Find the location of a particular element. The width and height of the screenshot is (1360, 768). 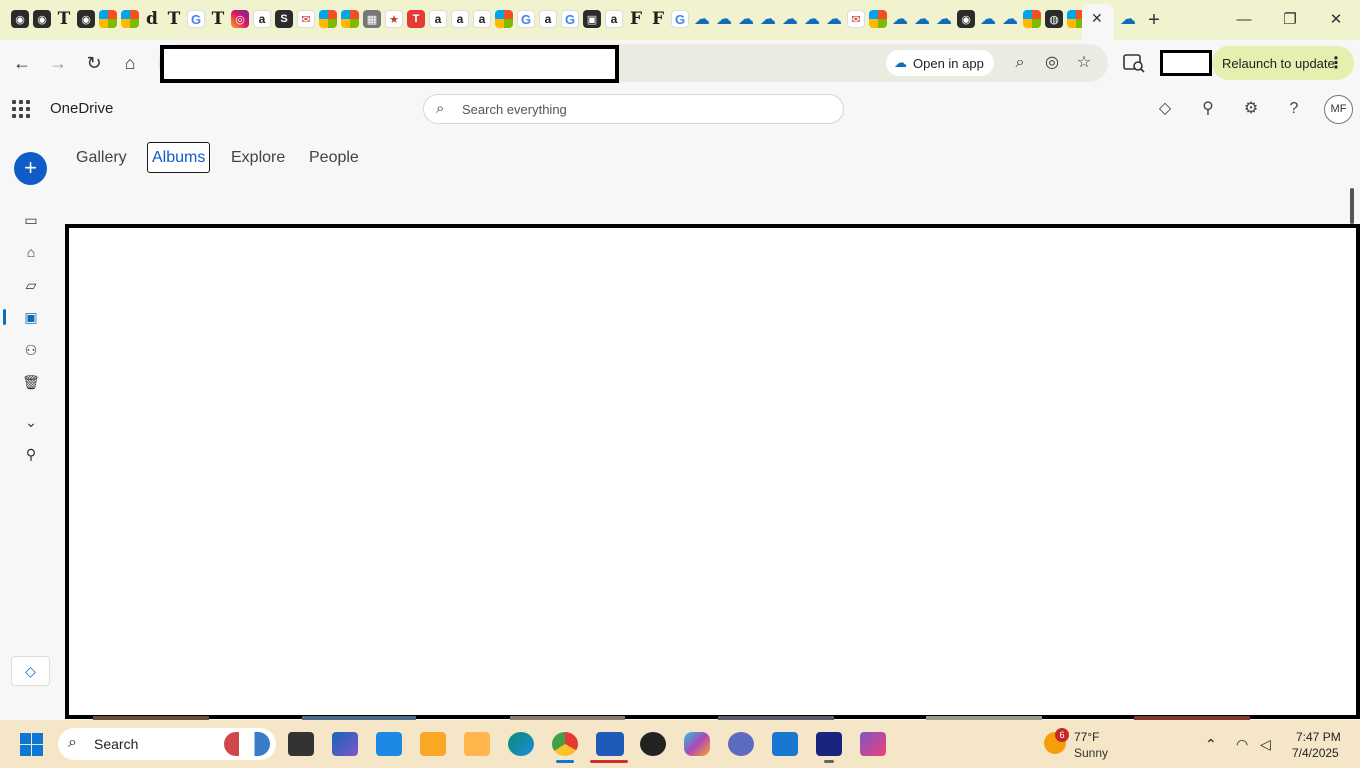

snipping-tool-icon is located at coordinates (345, 744).